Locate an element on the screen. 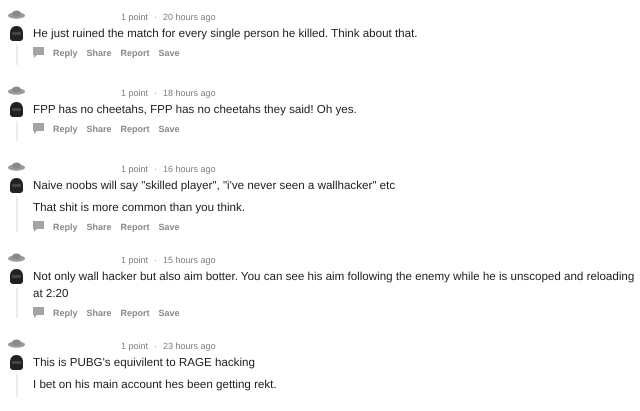 The height and width of the screenshot is (411, 640). timestamp: 18 hours ago is located at coordinates (189, 93).